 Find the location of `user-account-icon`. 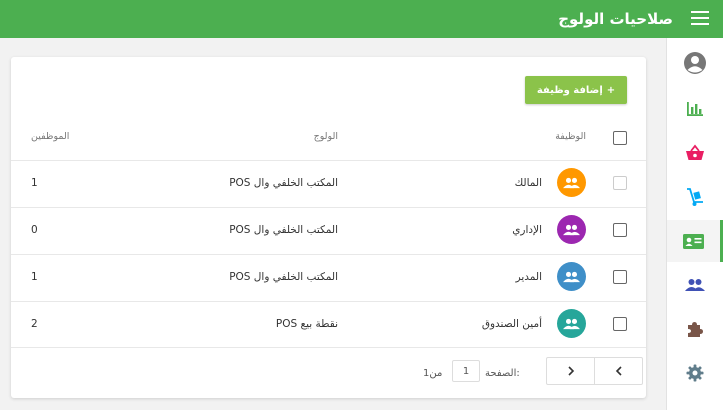

user-account-icon is located at coordinates (695, 63).